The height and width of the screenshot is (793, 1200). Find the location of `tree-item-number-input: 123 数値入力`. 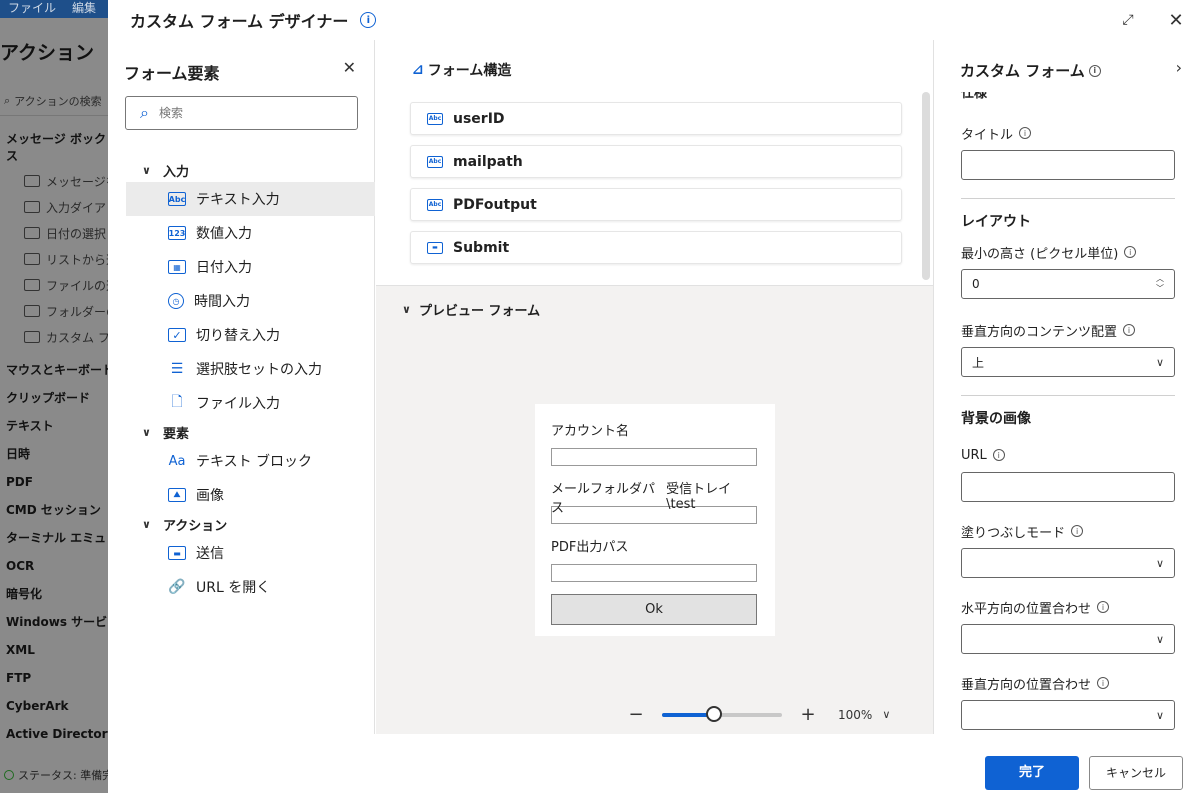

tree-item-number-input: 123 数値入力 is located at coordinates (250, 233).